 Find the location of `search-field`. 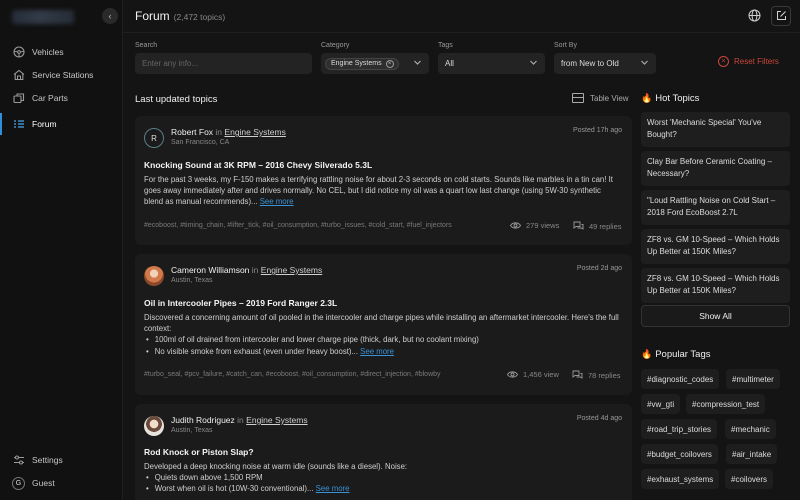

search-field is located at coordinates (223, 63).